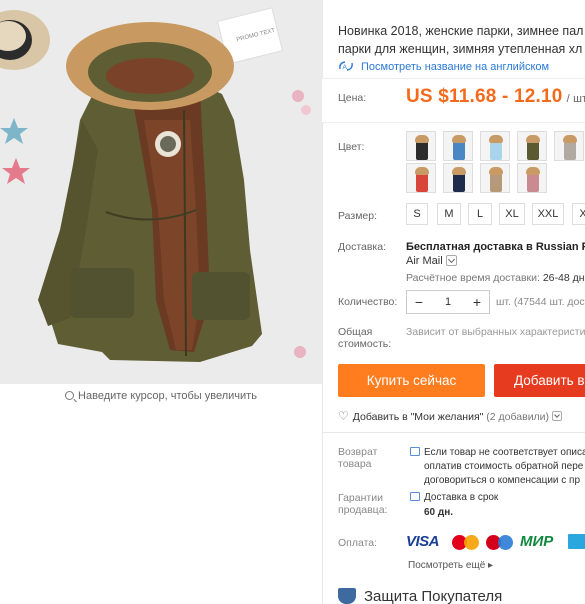 The width and height of the screenshot is (585, 604). Describe the element at coordinates (433, 596) in the screenshot. I see `buyer-protection-title: Защита Покупателя` at that location.